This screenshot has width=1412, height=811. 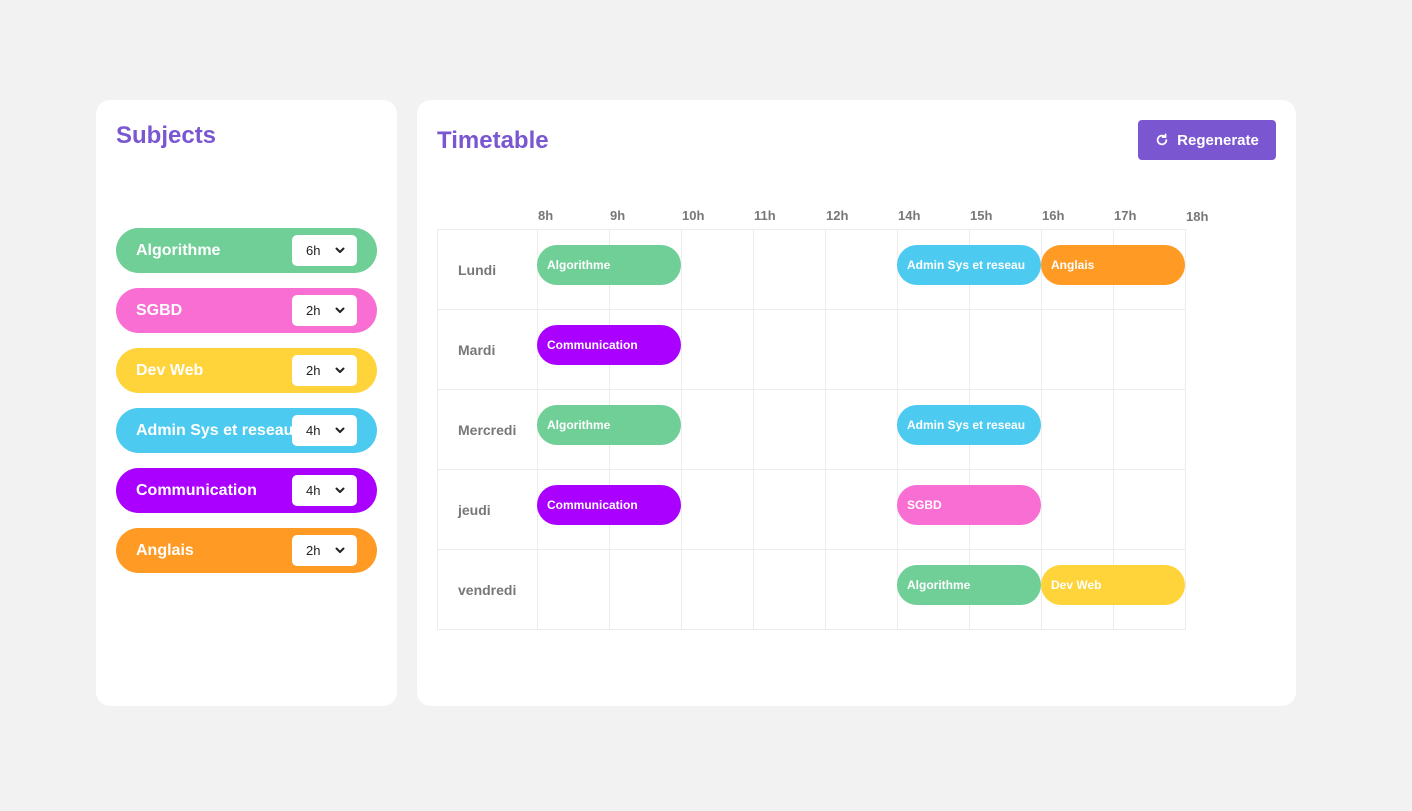 What do you see at coordinates (1113, 585) in the screenshot?
I see `timetable-slot: Dev Web` at bounding box center [1113, 585].